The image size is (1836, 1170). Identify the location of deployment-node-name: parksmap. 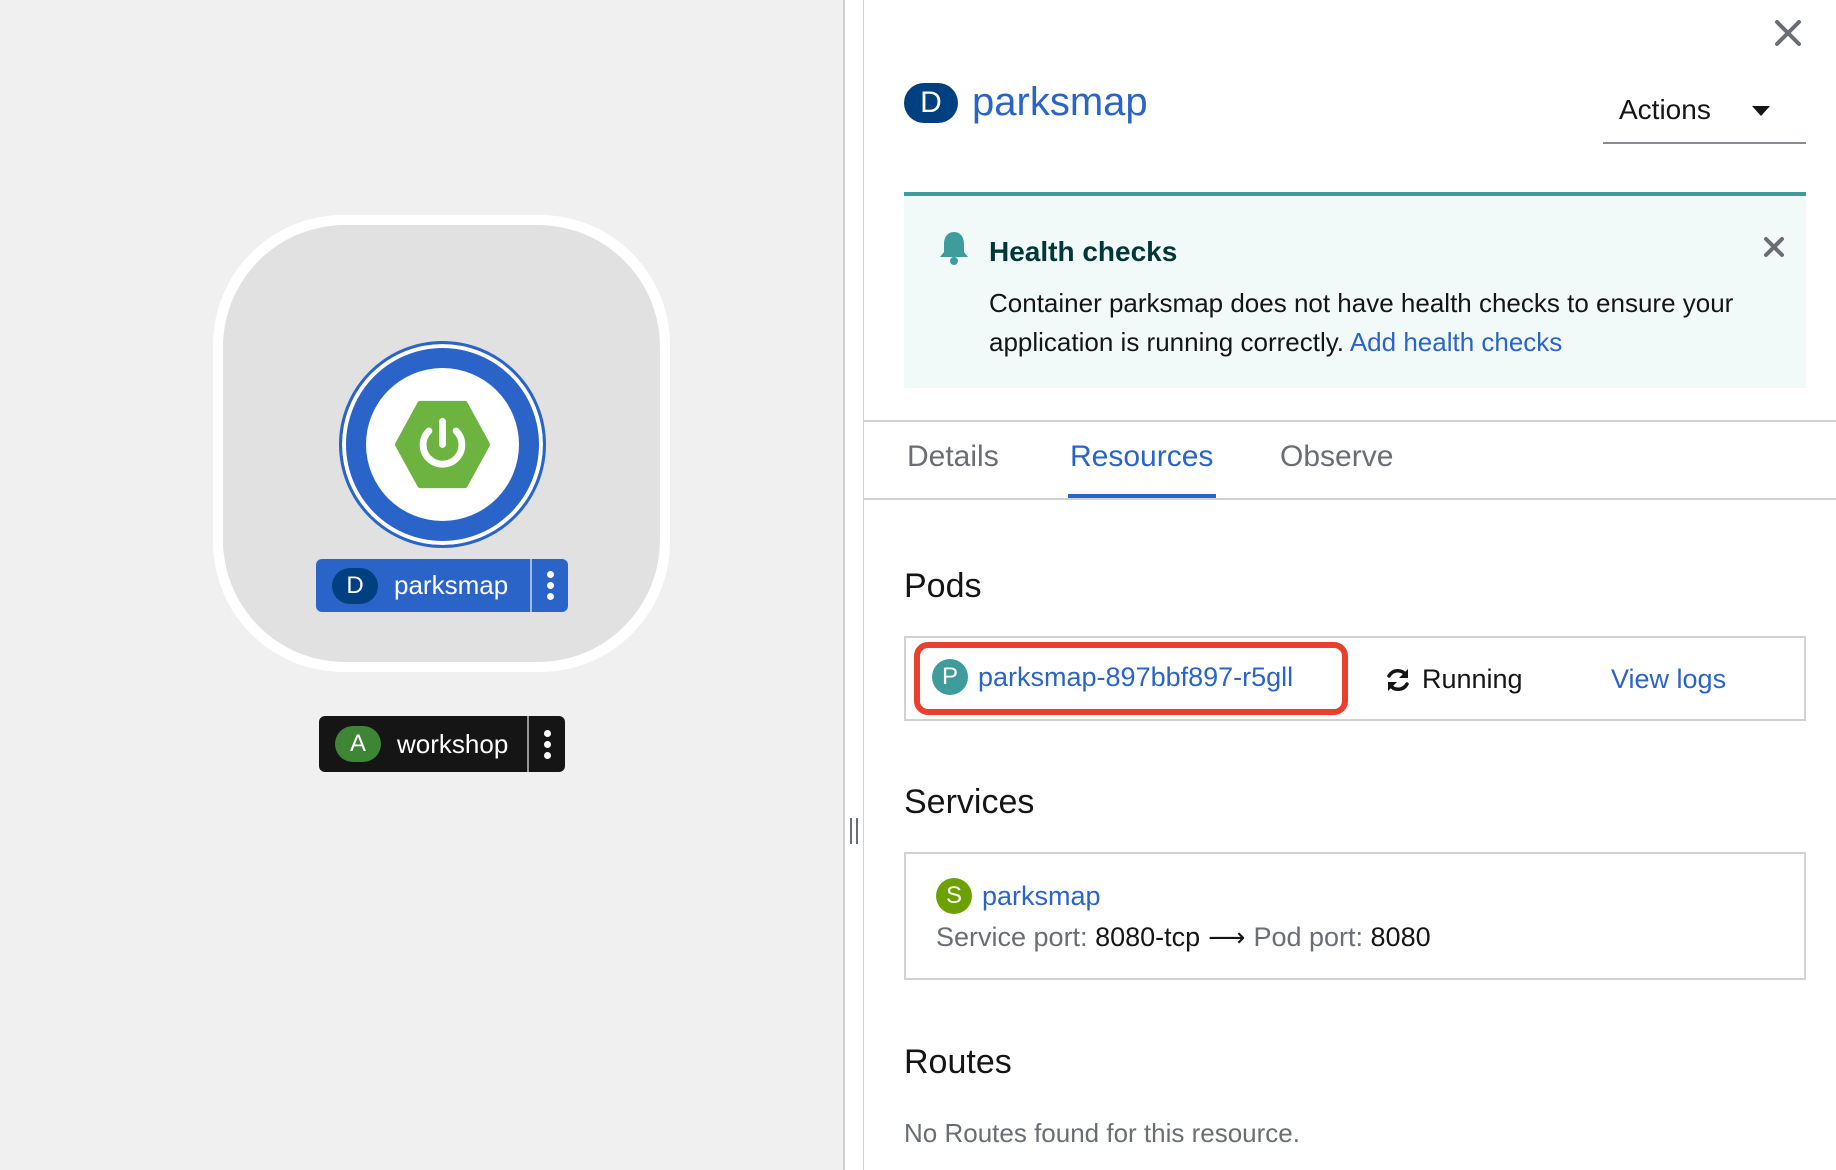
(451, 585).